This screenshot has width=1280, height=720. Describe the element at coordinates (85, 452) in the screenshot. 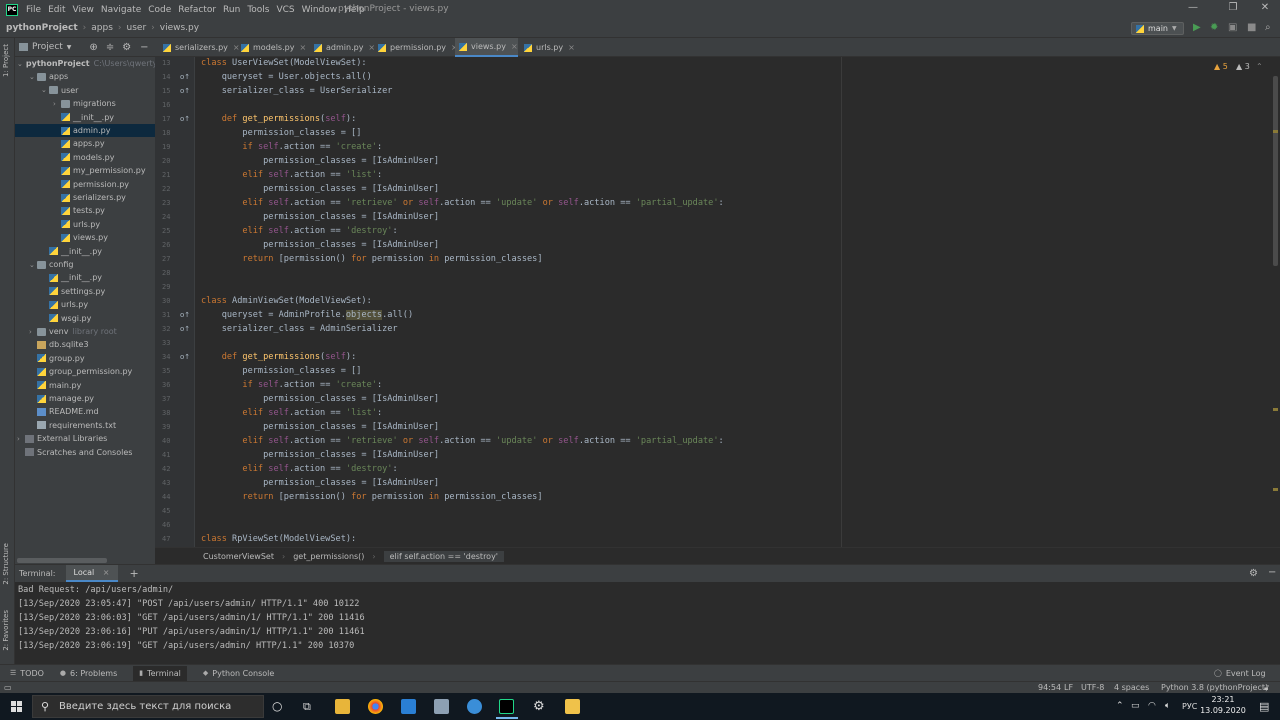

I see `tree-item: Scratches and Consoles` at that location.